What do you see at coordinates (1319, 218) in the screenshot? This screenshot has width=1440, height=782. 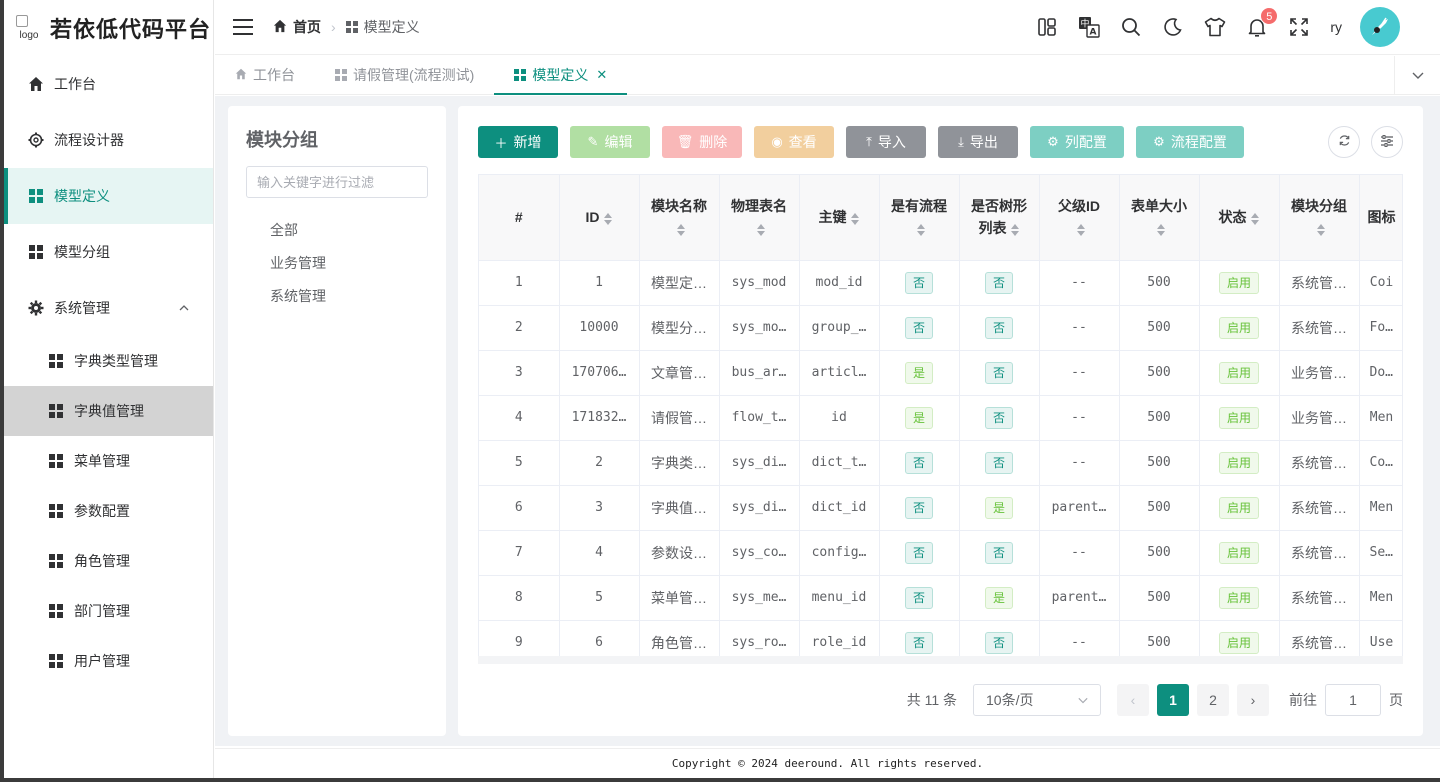 I see `column-header-module-group: 模块分组` at bounding box center [1319, 218].